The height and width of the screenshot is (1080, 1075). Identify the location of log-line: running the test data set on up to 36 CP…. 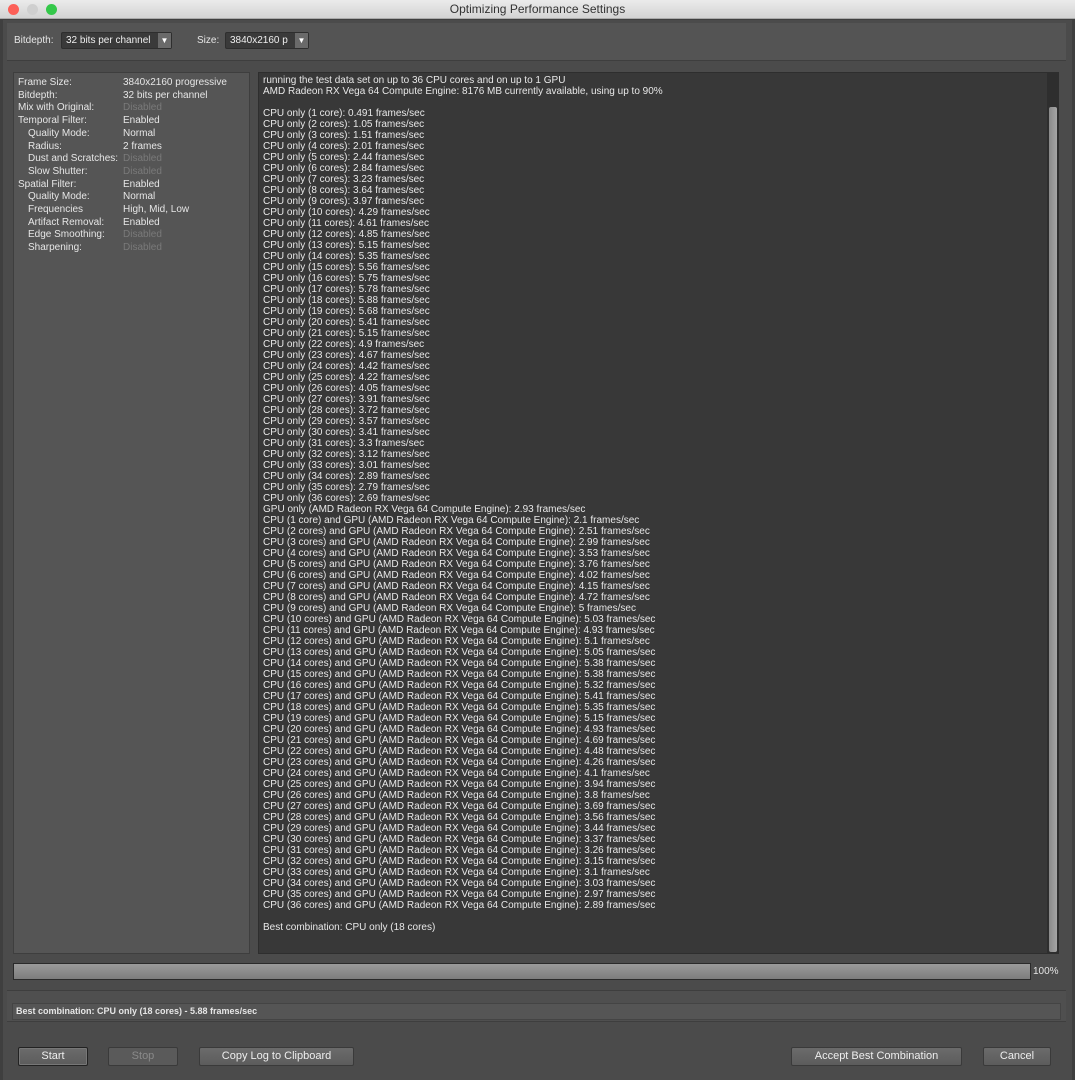
(414, 80).